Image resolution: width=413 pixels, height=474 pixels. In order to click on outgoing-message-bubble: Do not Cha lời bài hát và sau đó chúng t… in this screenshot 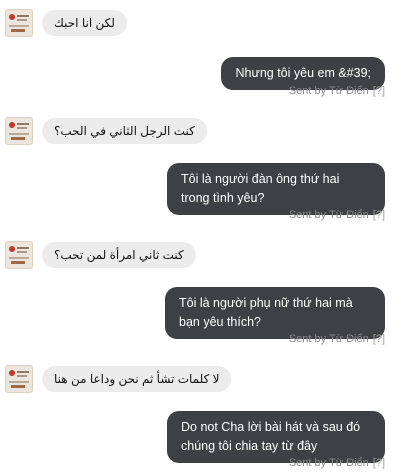, I will do `click(276, 437)`.